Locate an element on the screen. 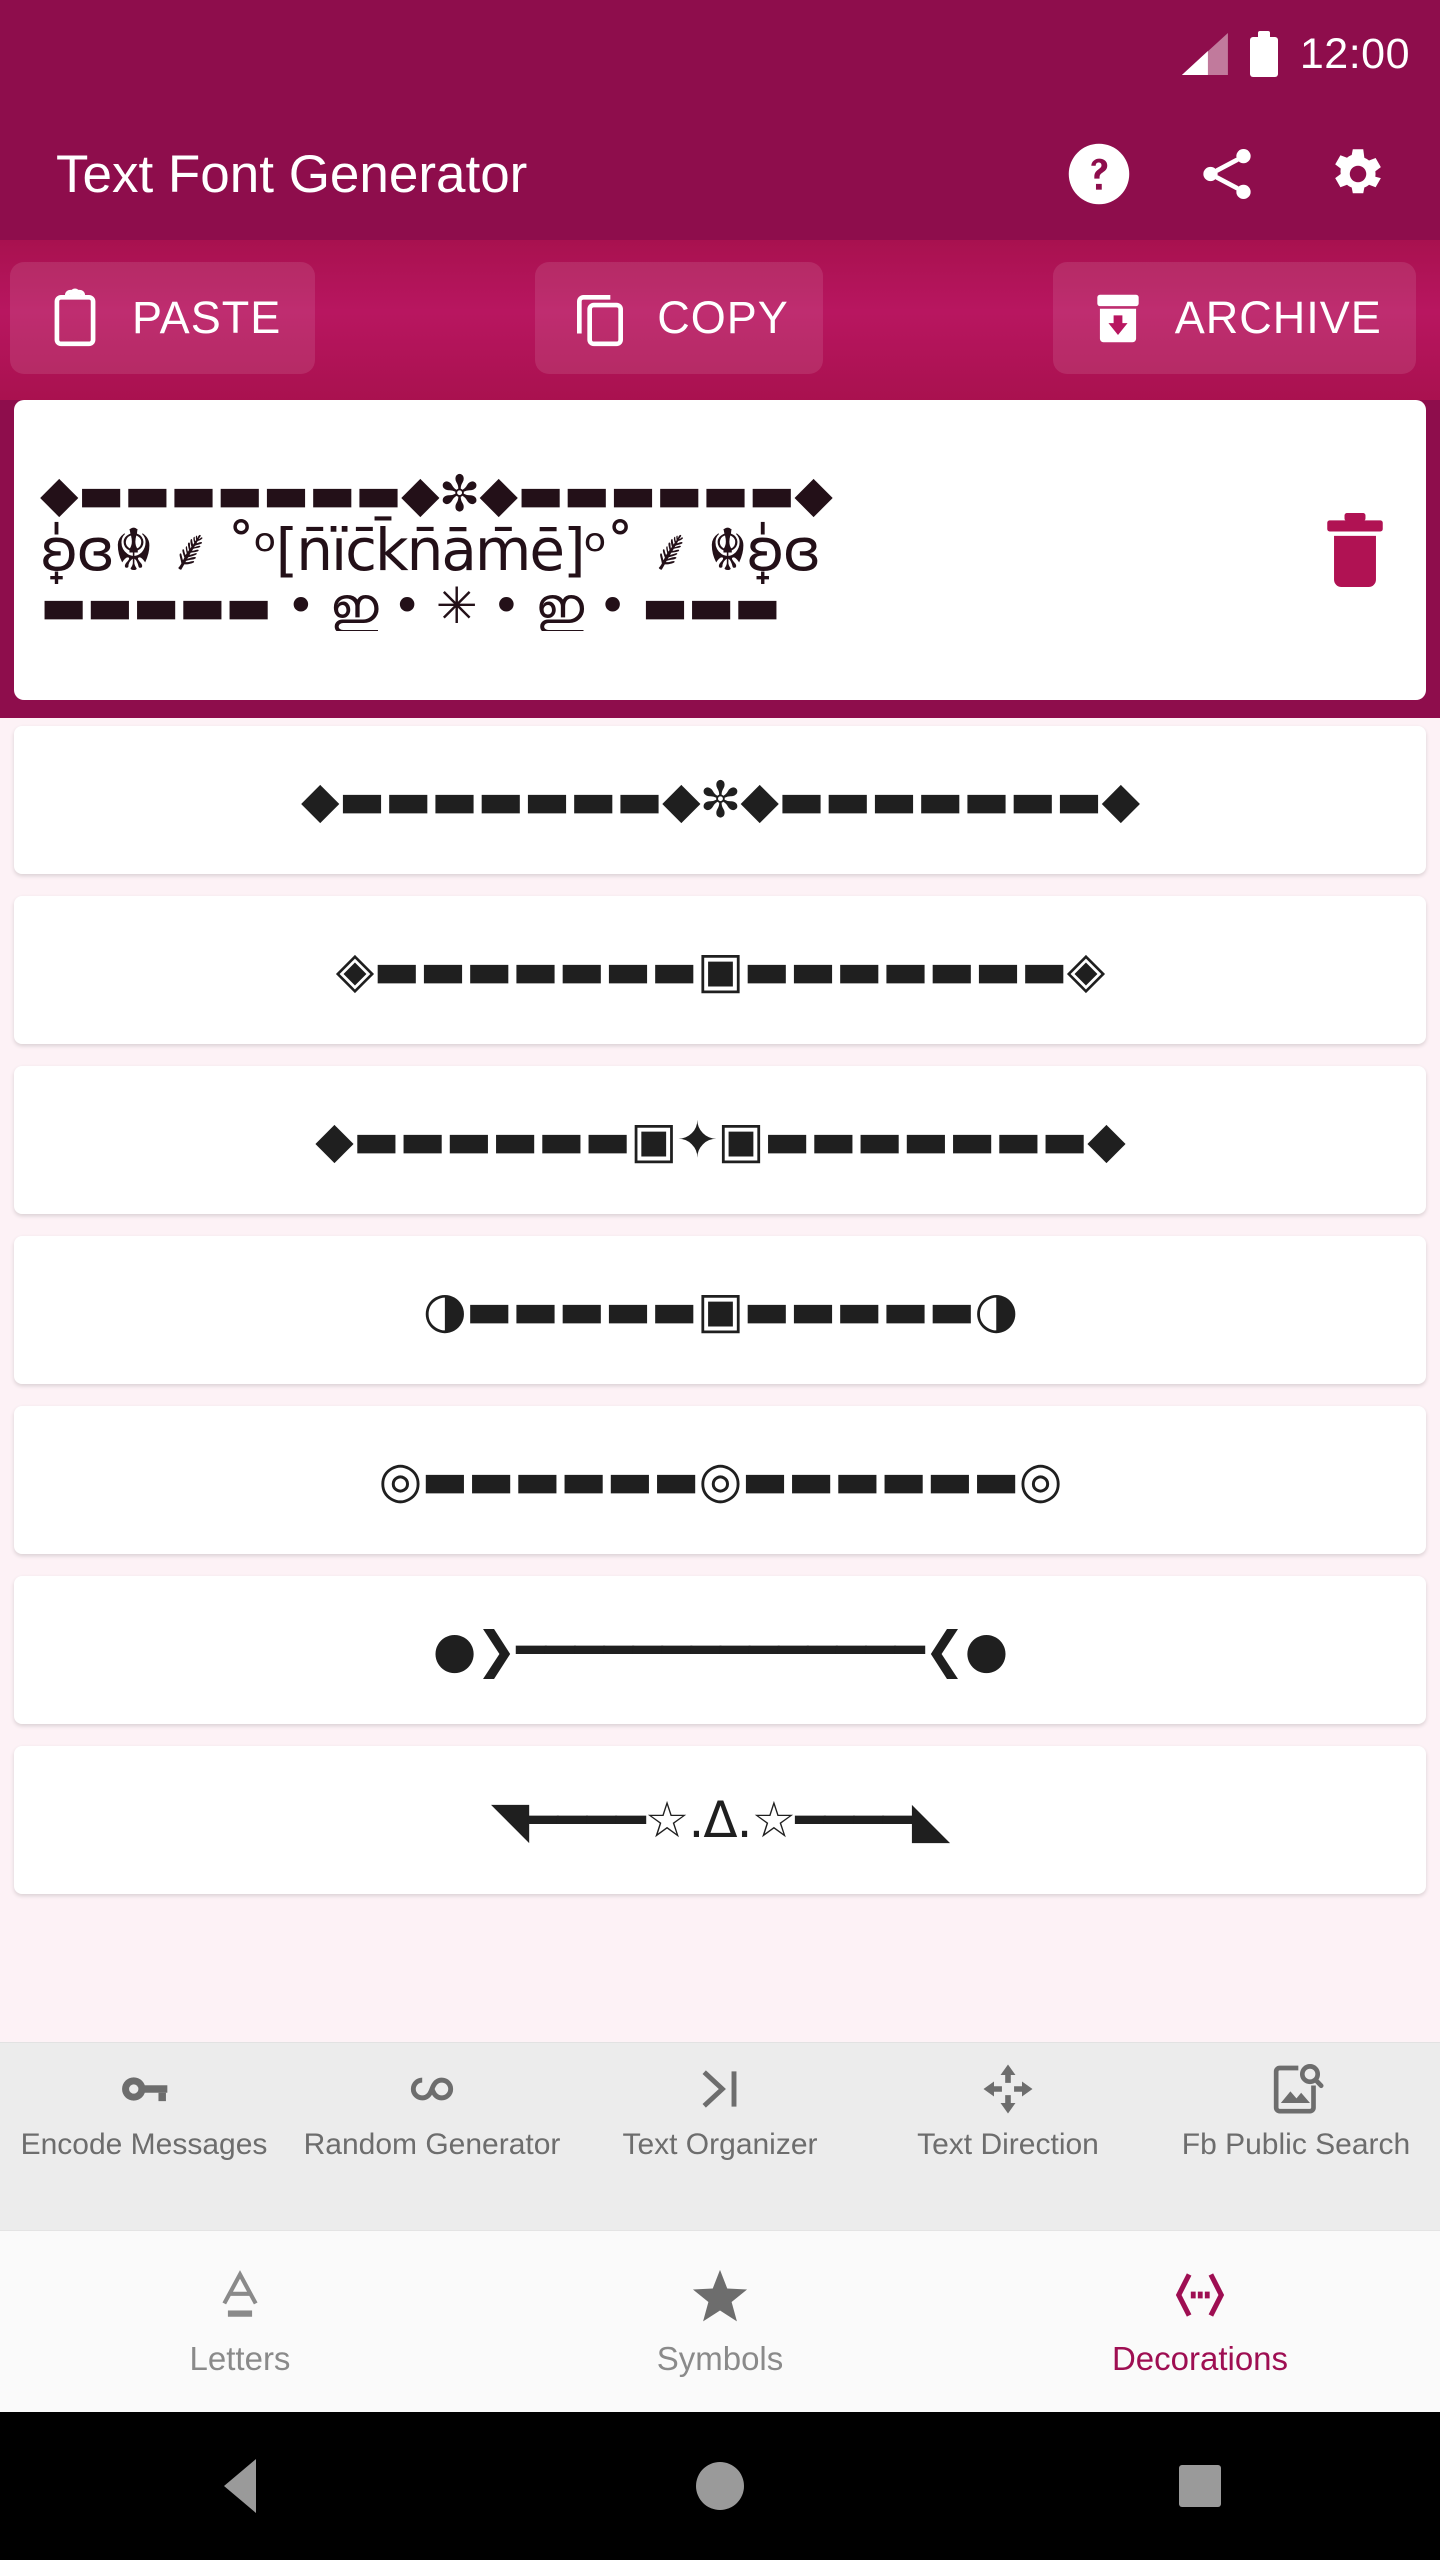  tool-label: Text Direction is located at coordinates (1008, 2144).